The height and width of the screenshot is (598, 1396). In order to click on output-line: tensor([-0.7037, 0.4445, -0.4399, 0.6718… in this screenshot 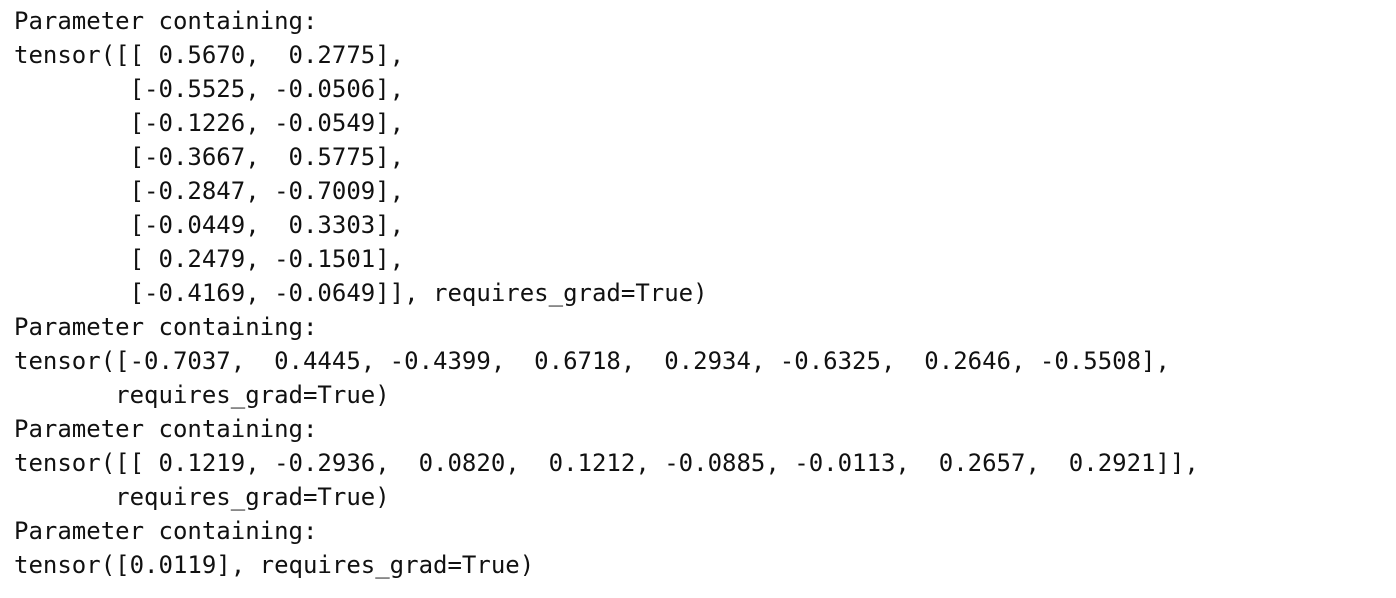, I will do `click(592, 361)`.